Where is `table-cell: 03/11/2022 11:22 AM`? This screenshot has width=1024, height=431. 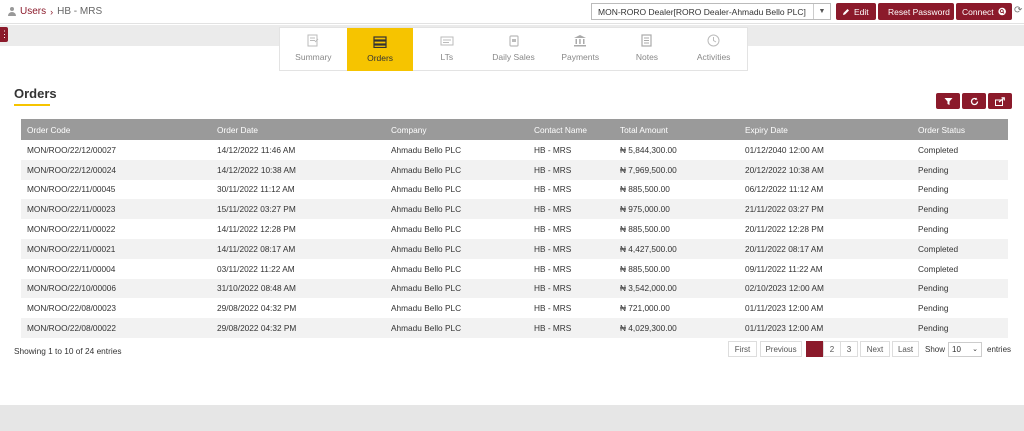
table-cell: 03/11/2022 11:22 AM is located at coordinates (256, 268).